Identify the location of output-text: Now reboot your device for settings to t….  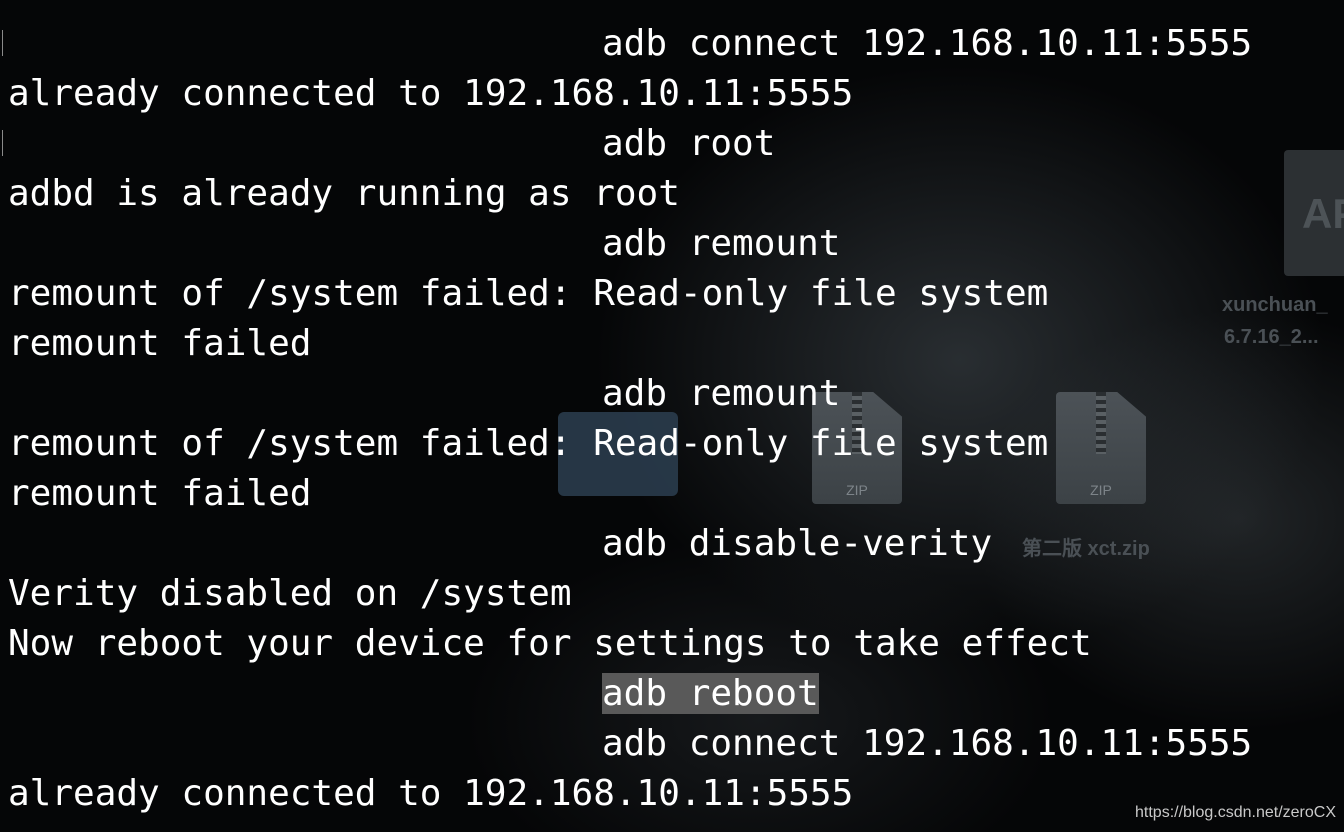
(550, 643).